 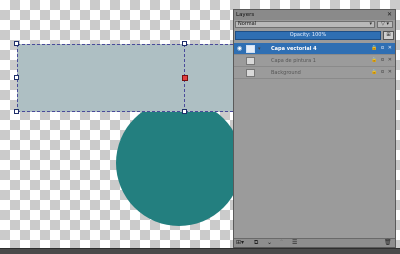 What do you see at coordinates (240, 243) in the screenshot?
I see `add-layer-button: ⊞▾` at bounding box center [240, 243].